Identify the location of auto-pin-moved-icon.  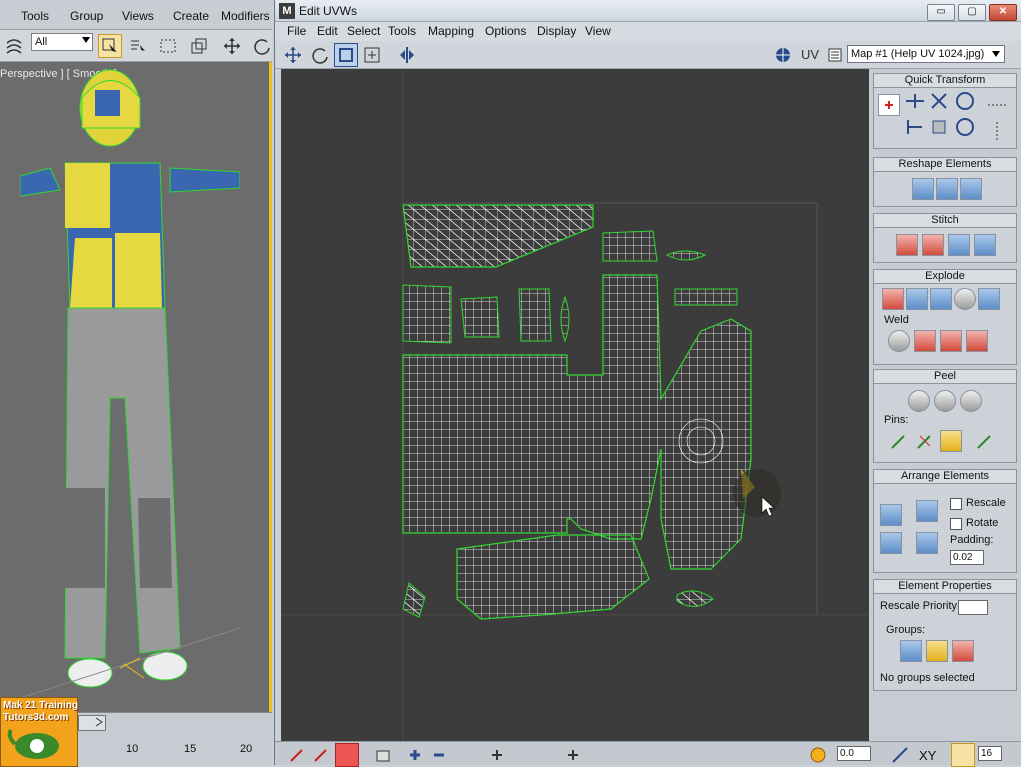
(951, 441).